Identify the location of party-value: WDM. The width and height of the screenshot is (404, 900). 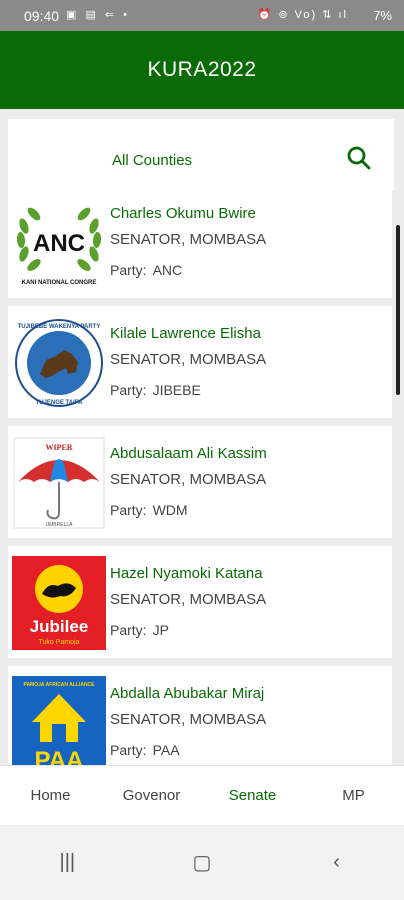
(170, 510).